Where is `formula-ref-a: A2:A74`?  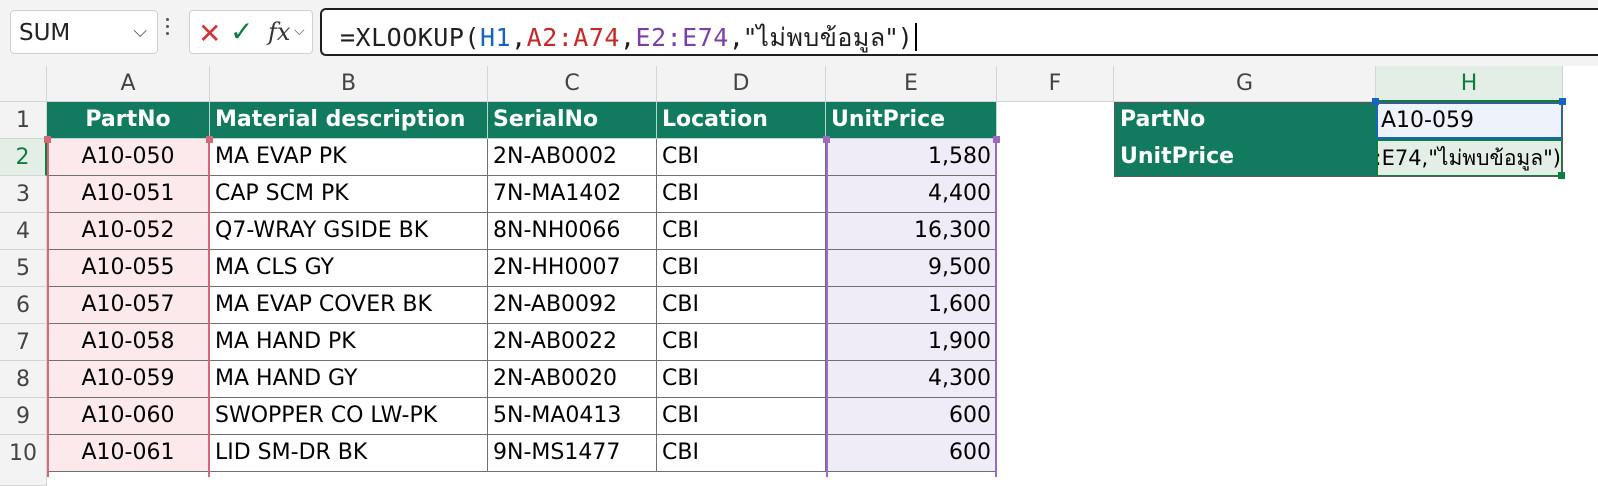
formula-ref-a: A2:A74 is located at coordinates (573, 37).